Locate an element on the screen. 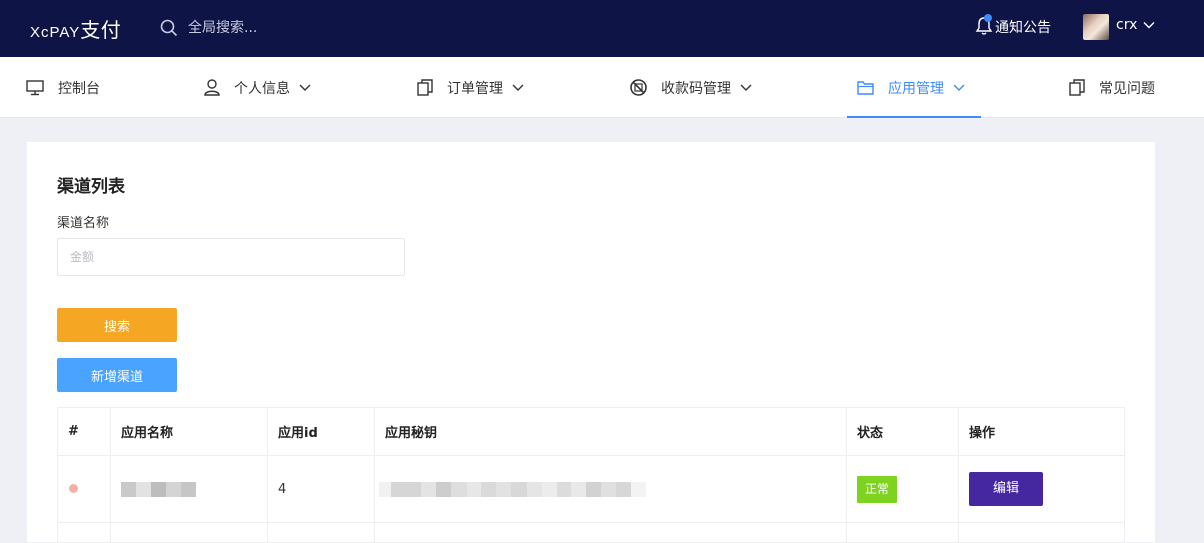 The image size is (1204, 543). nav-item-apps: 应用管理 is located at coordinates (914, 87).